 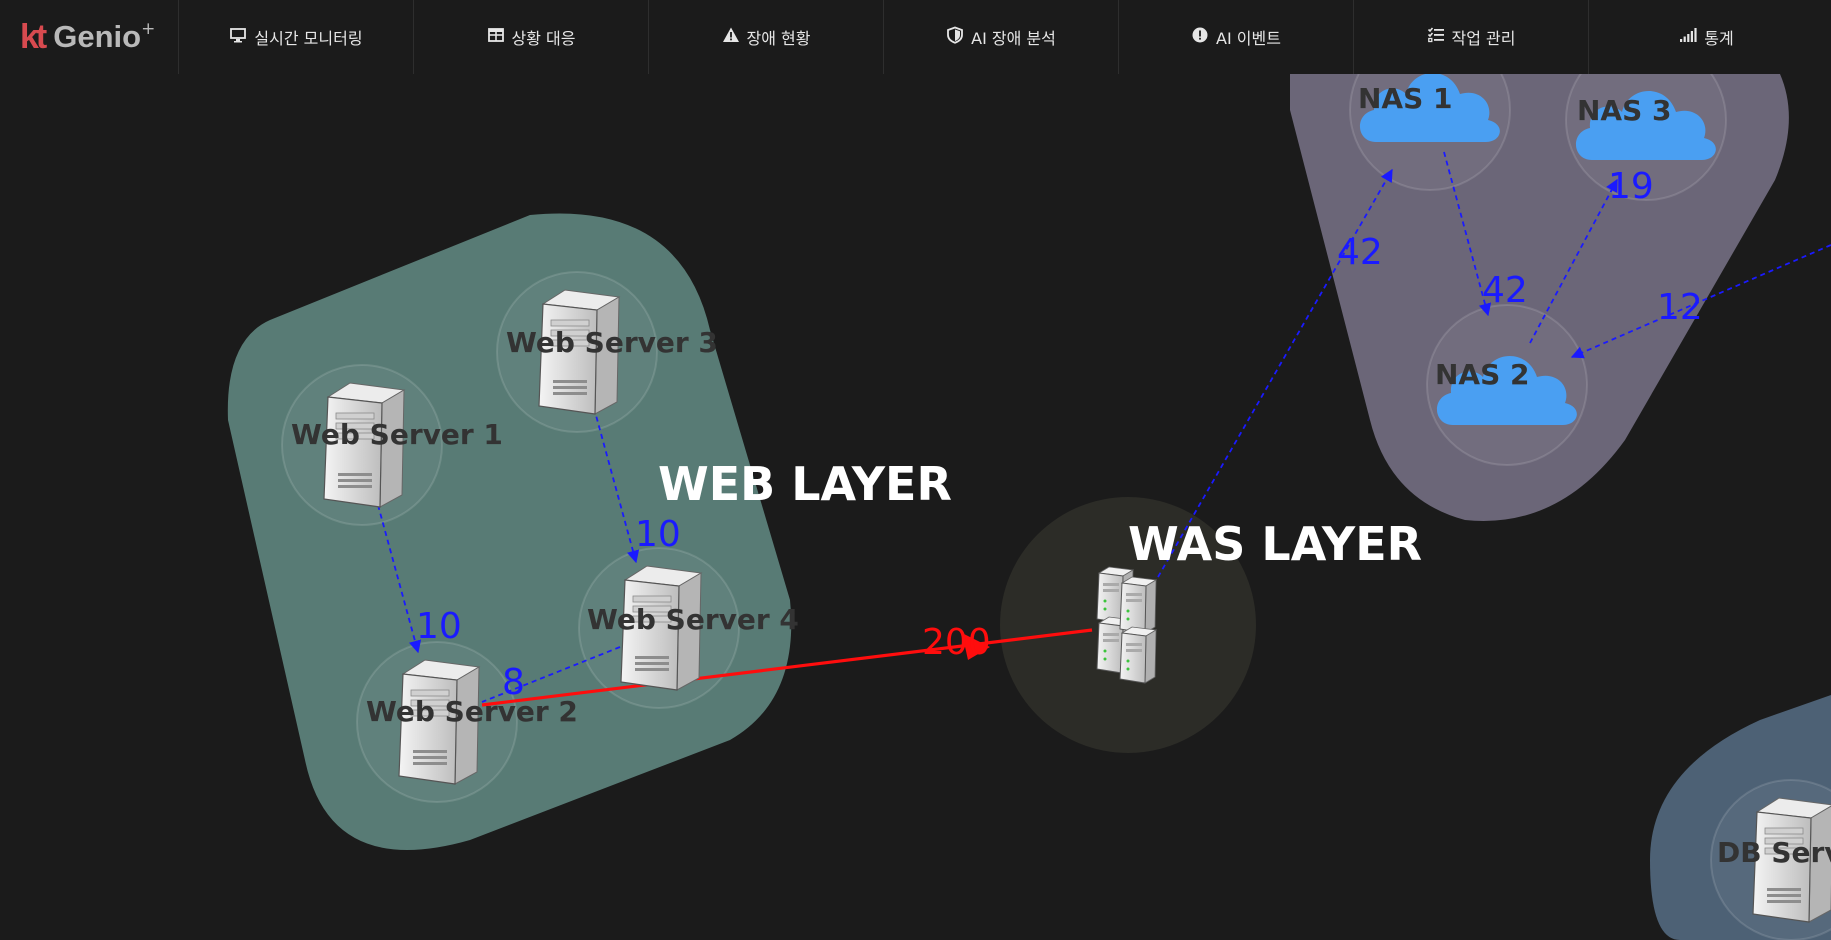 What do you see at coordinates (1483, 38) in the screenshot?
I see `nav-label: 작업 관리` at bounding box center [1483, 38].